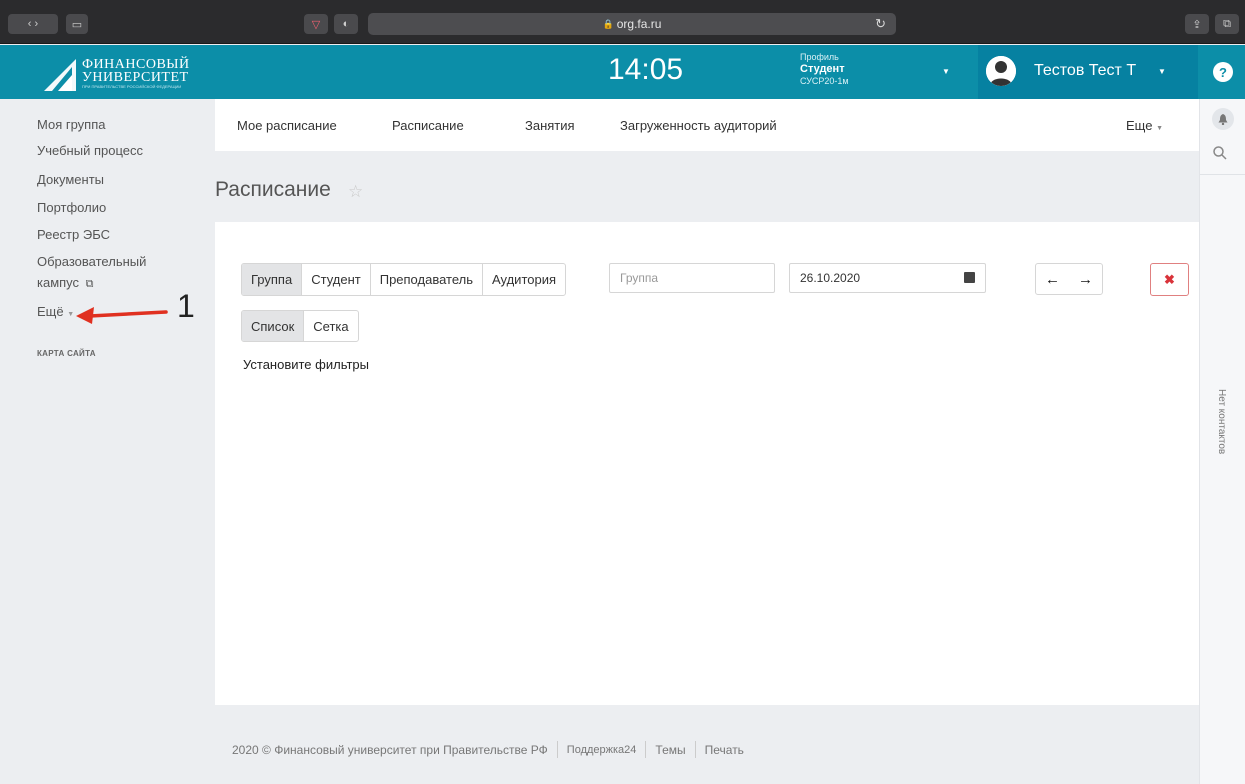  What do you see at coordinates (639, 24) in the screenshot?
I see `url-text: org.fa.ru` at bounding box center [639, 24].